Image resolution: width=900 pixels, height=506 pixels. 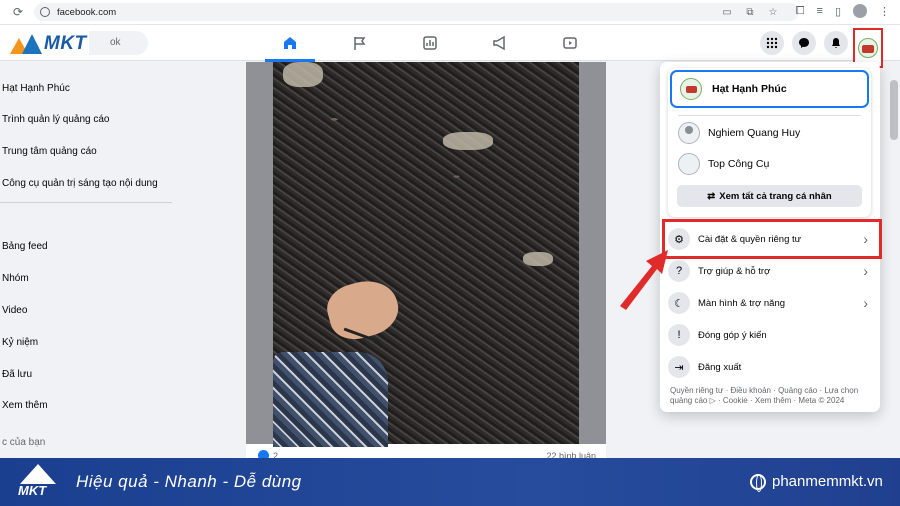 What do you see at coordinates (36, 88) in the screenshot?
I see `sidebar-item-page: Hạt Hạnh Phúc` at bounding box center [36, 88].